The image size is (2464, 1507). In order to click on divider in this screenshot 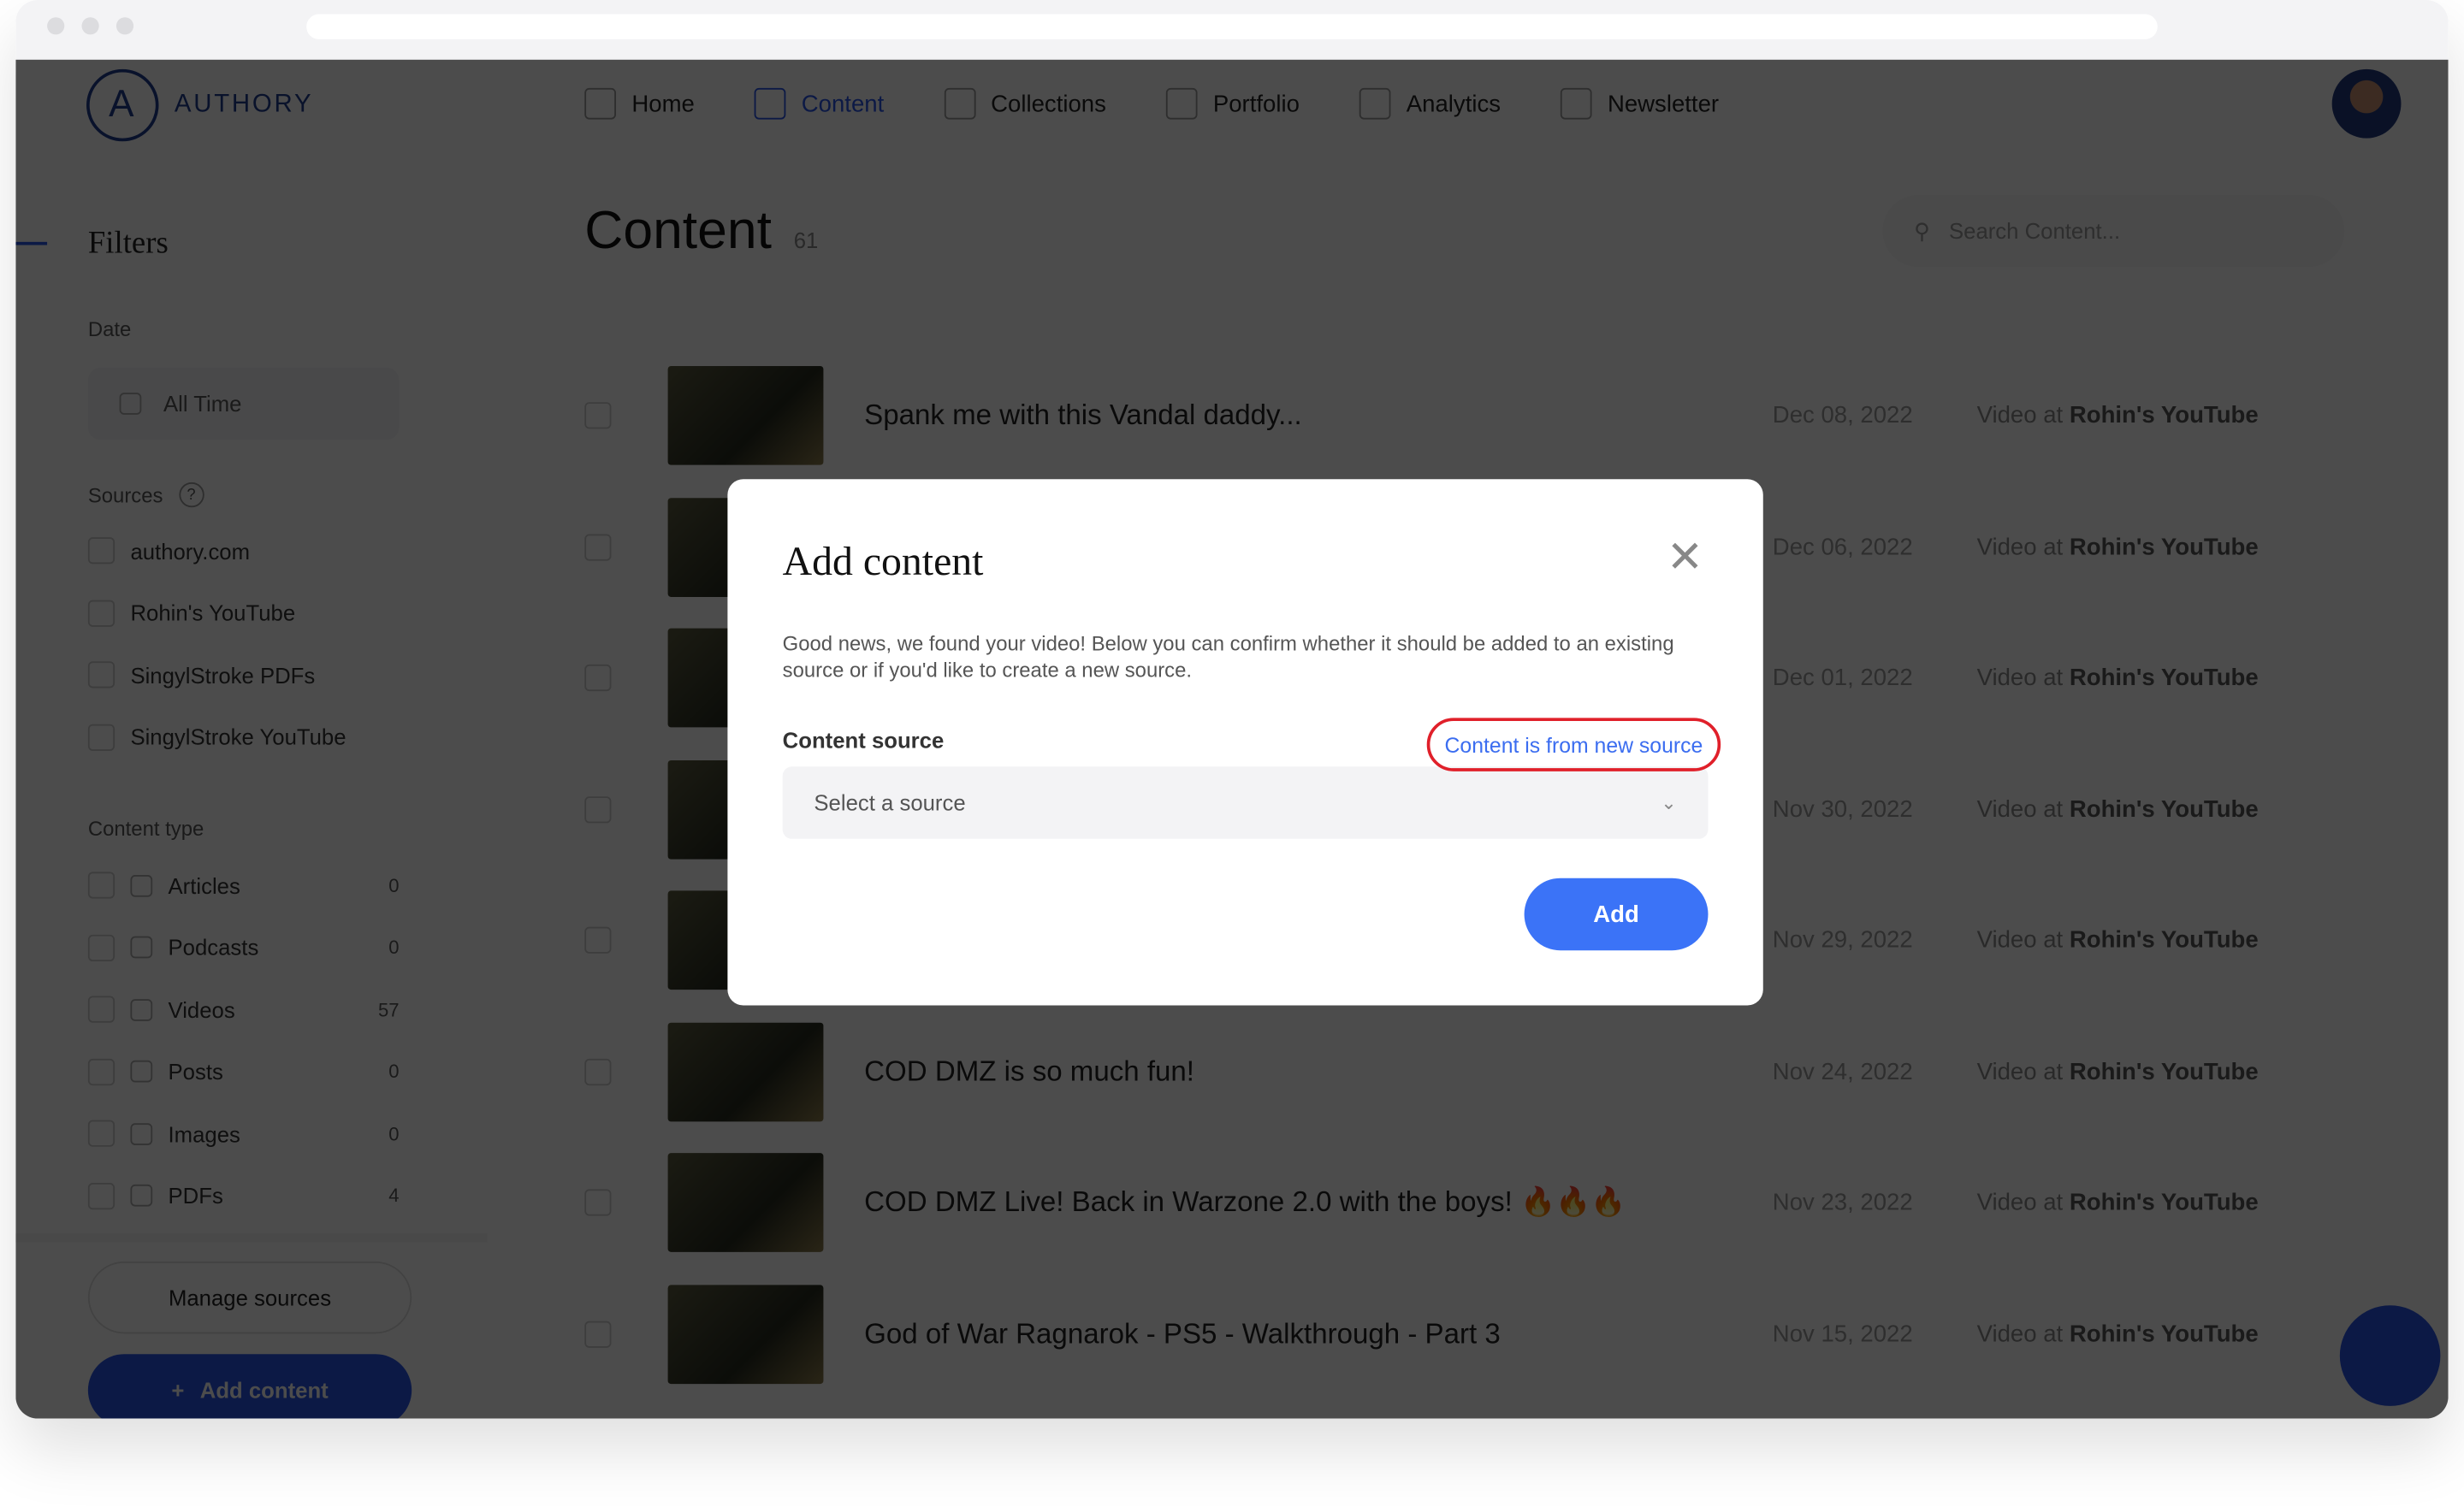, I will do `click(251, 1237)`.